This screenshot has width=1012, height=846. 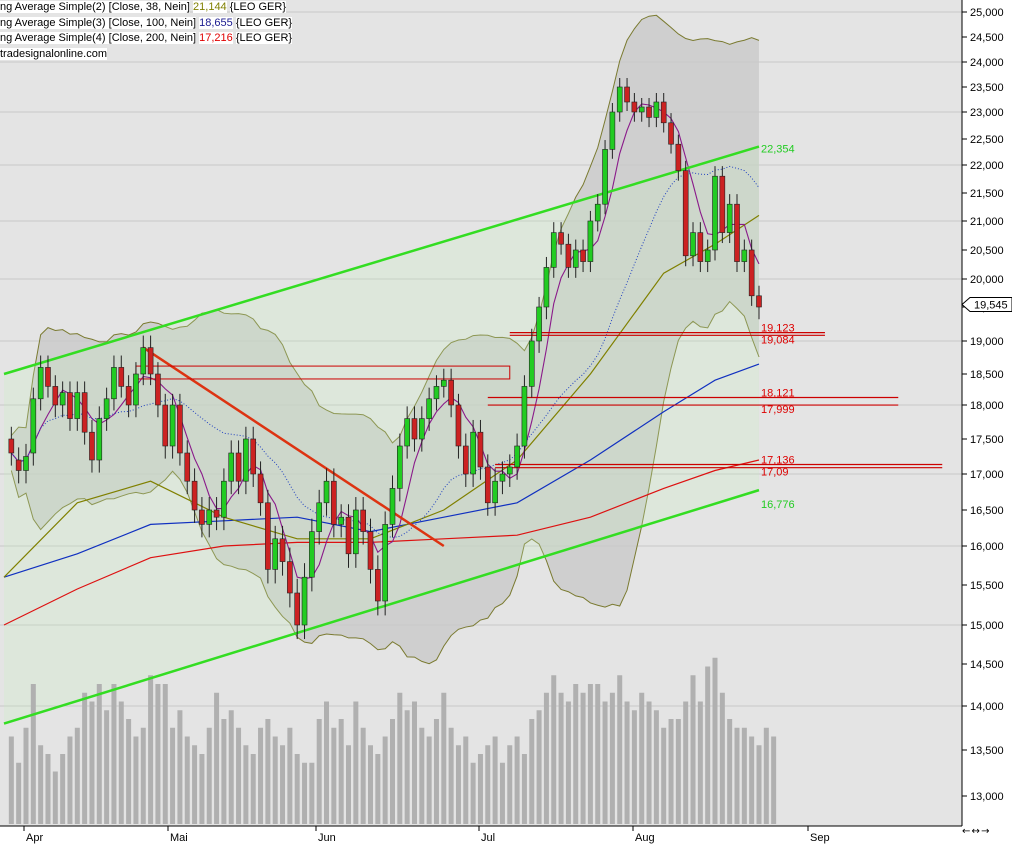 What do you see at coordinates (987, 38) in the screenshot?
I see `y-tick-label: 24,500` at bounding box center [987, 38].